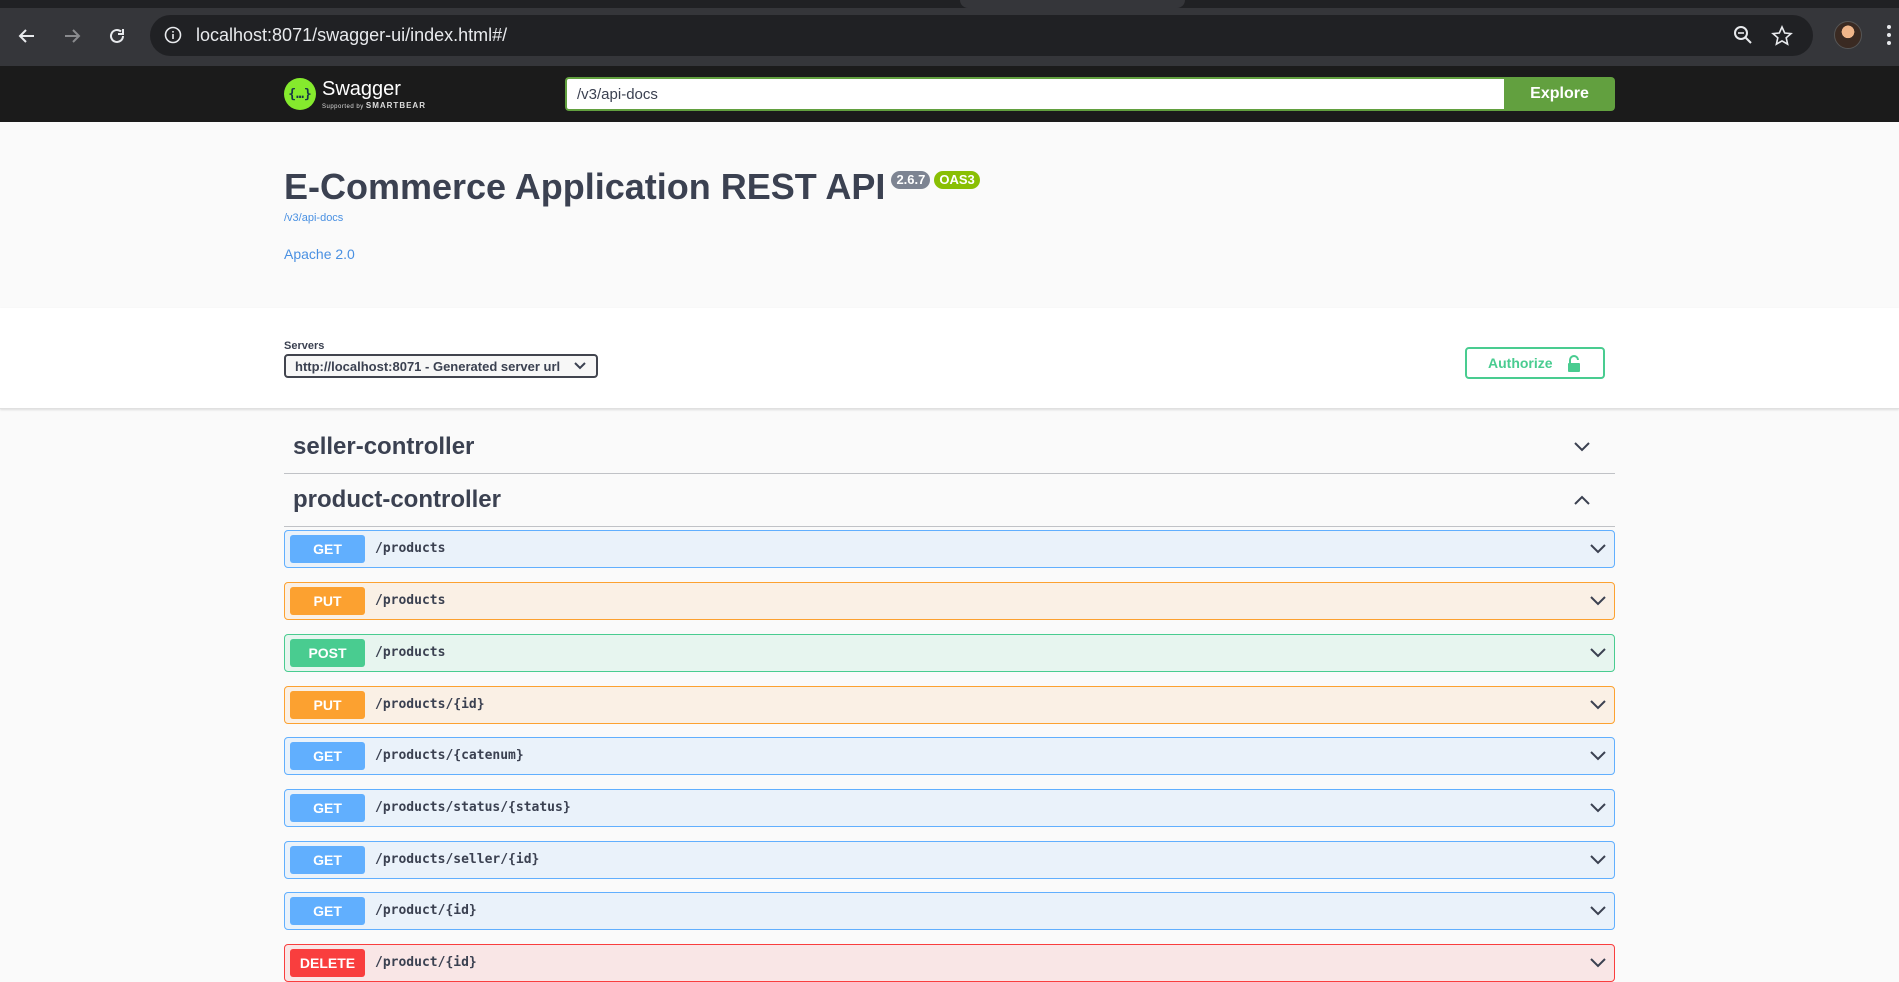 The image size is (1899, 982). Describe the element at coordinates (384, 446) in the screenshot. I see `tag-name: seller-controller` at that location.